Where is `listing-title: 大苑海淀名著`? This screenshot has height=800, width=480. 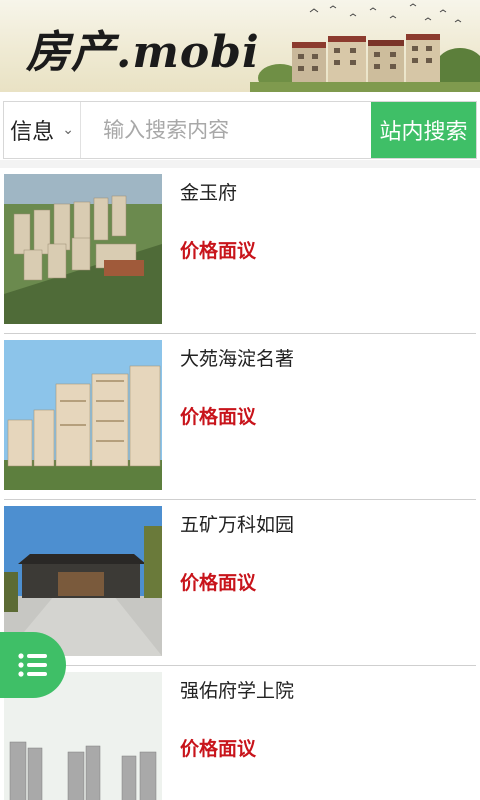
listing-title: 大苑海淀名著 is located at coordinates (237, 357).